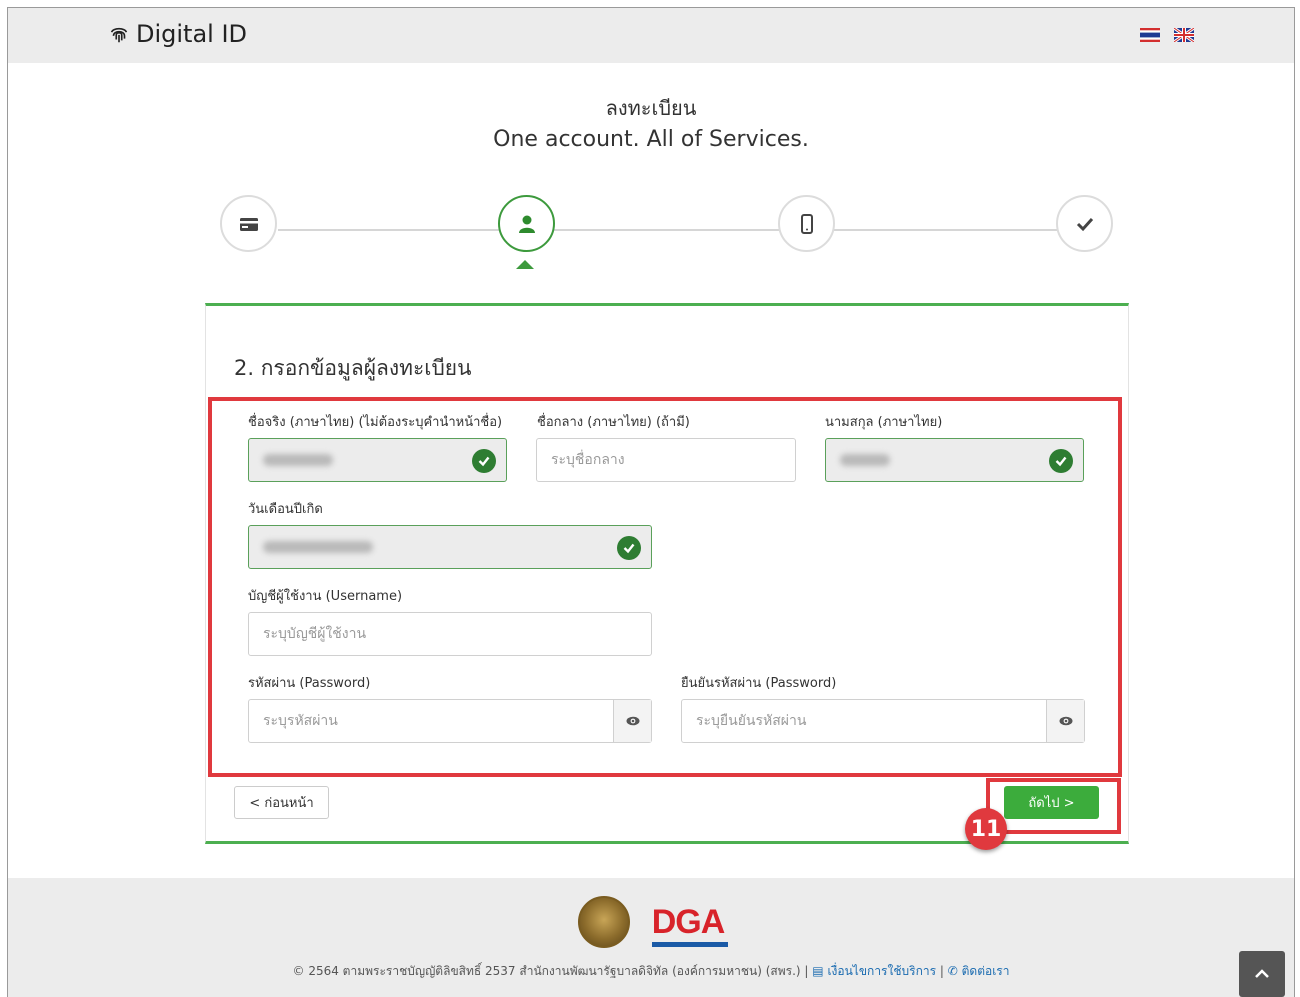 This screenshot has height=997, width=1300. I want to click on step-1-id-card, so click(248, 223).